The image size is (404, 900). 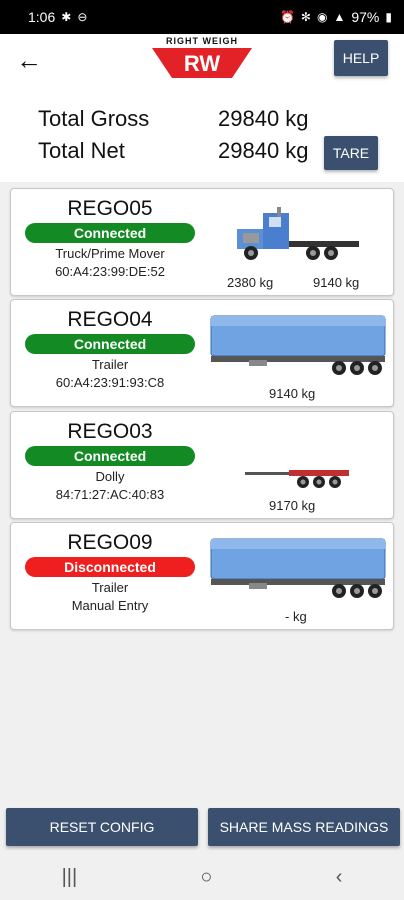 What do you see at coordinates (94, 118) in the screenshot?
I see `total-gross-label: Total Gross` at bounding box center [94, 118].